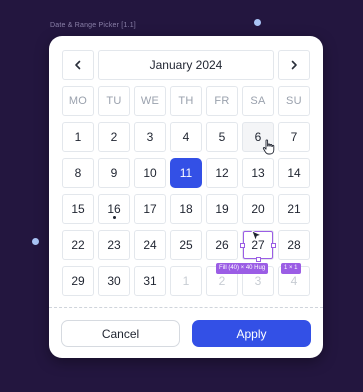 Image resolution: width=363 pixels, height=392 pixels. What do you see at coordinates (120, 333) in the screenshot?
I see `cancel-button: Cancel` at bounding box center [120, 333].